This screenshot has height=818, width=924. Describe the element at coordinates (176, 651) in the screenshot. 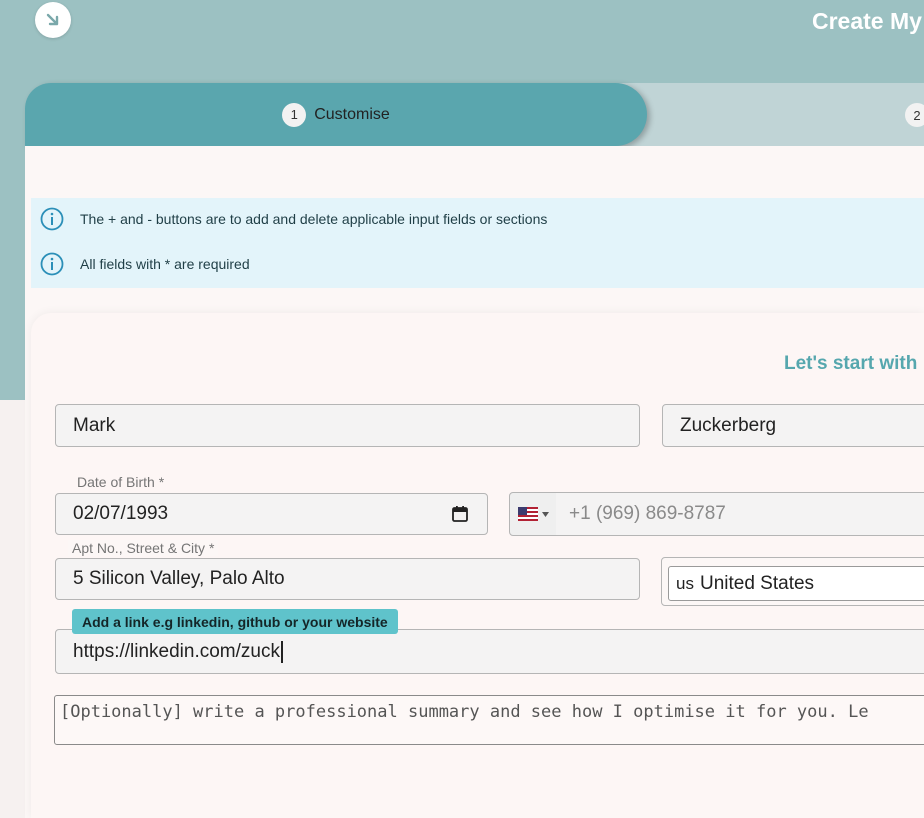

I see `link-value: https://linkedin.com/zuck` at that location.